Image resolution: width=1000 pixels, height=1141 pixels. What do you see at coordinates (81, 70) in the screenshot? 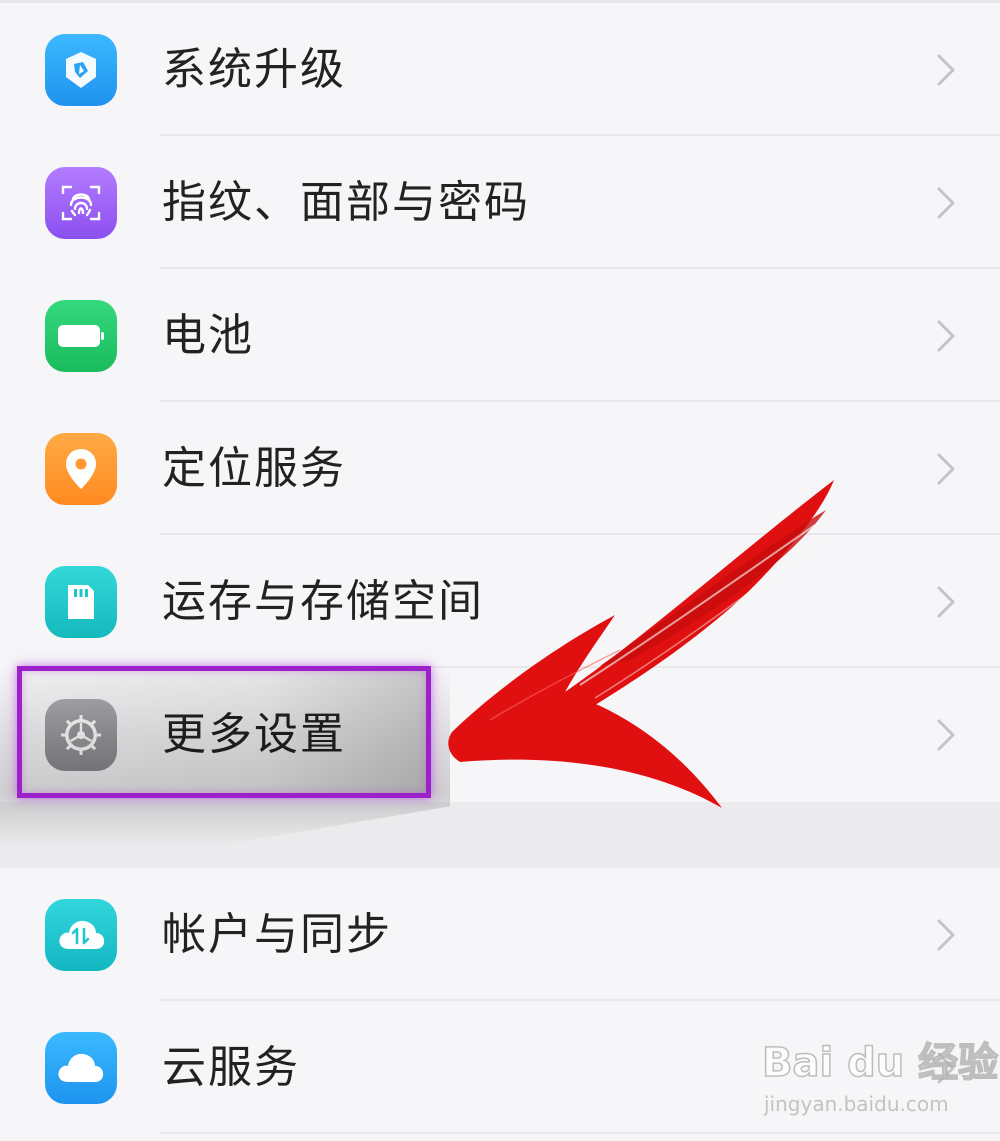
I see `system-update-icon` at bounding box center [81, 70].